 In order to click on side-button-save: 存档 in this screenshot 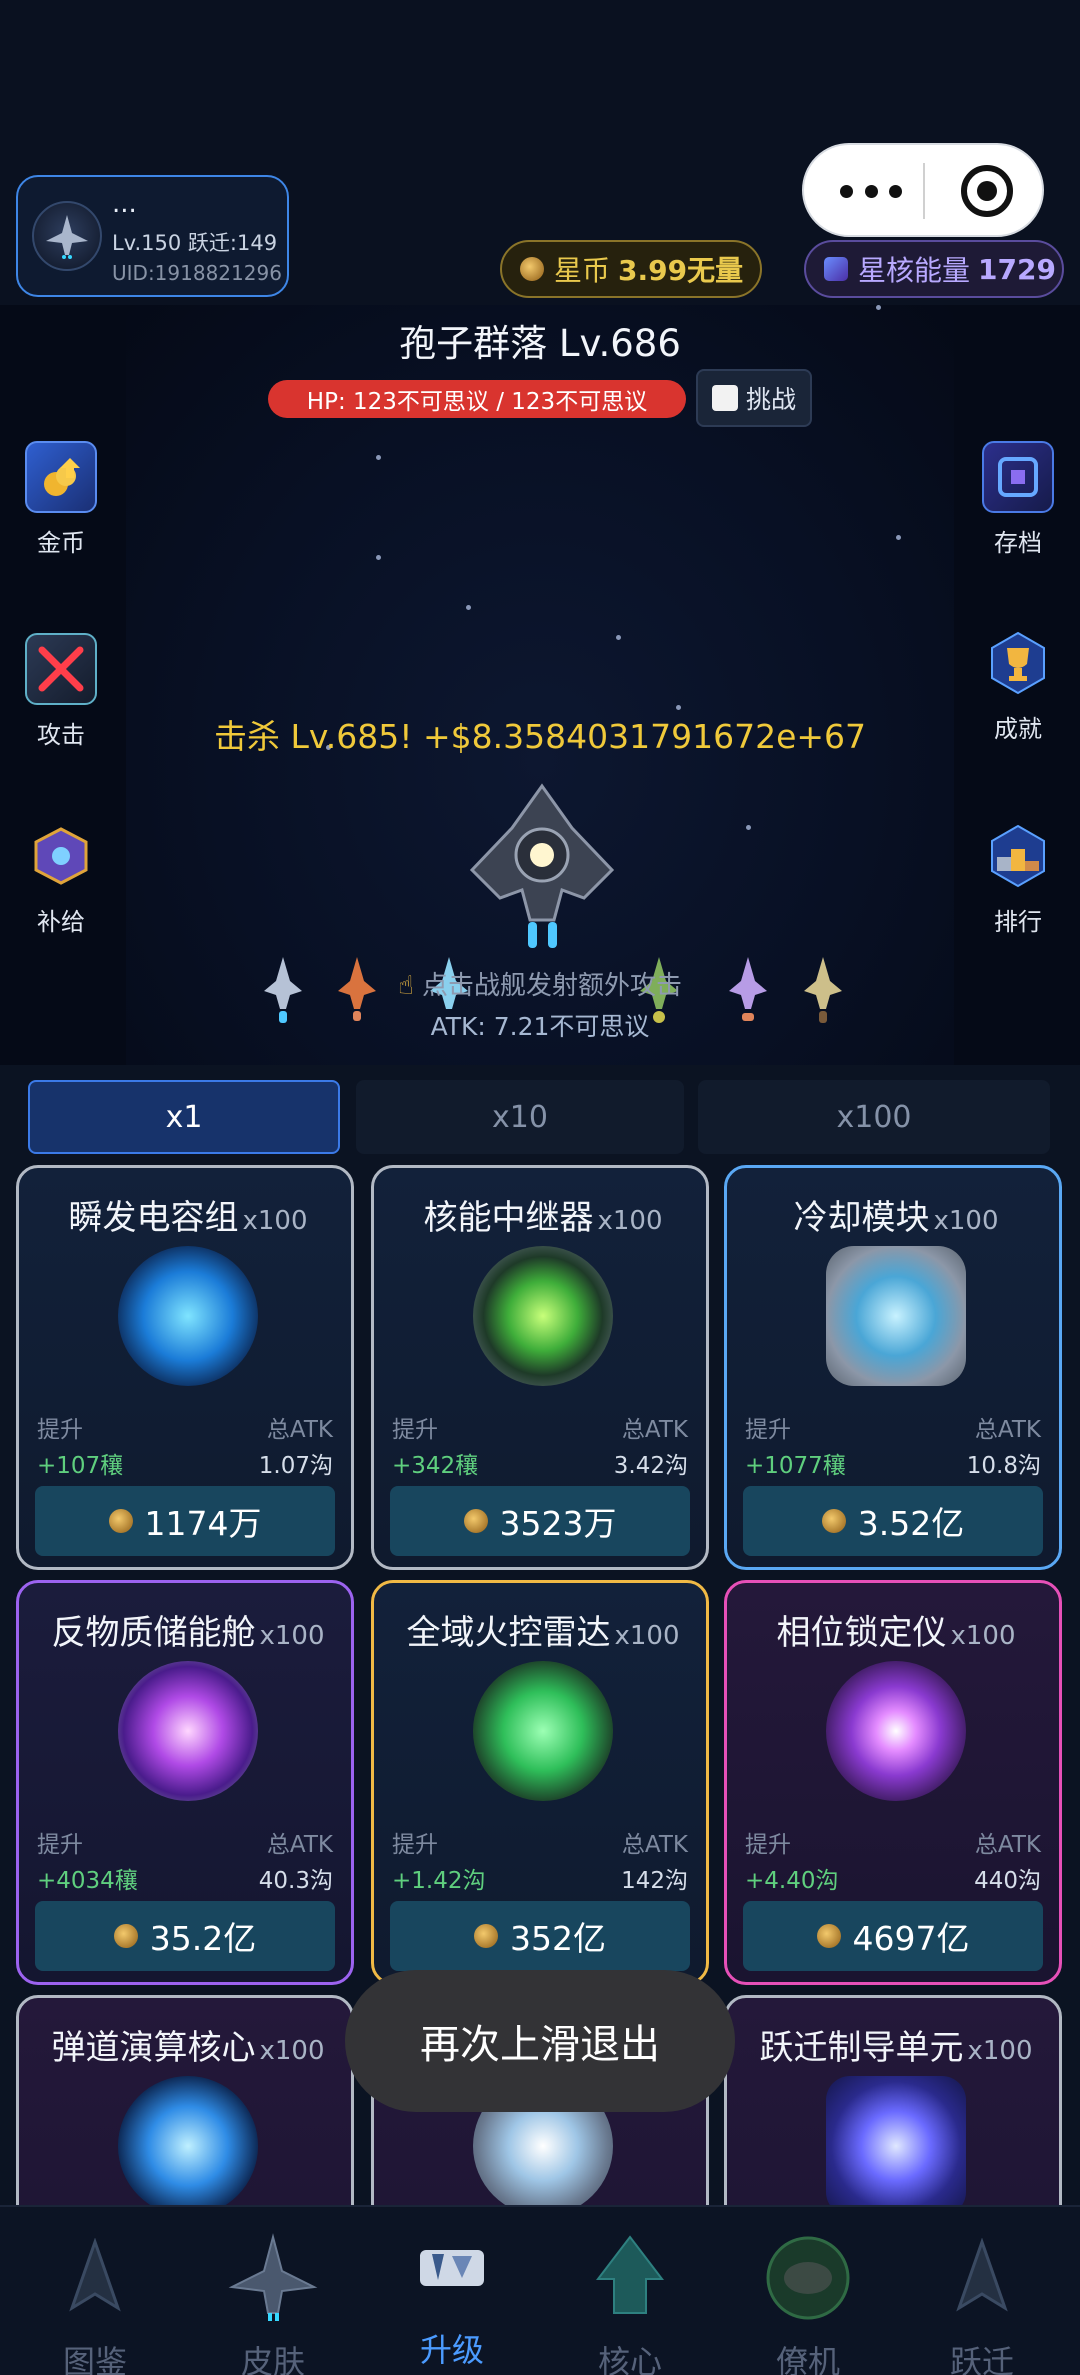, I will do `click(1018, 499)`.